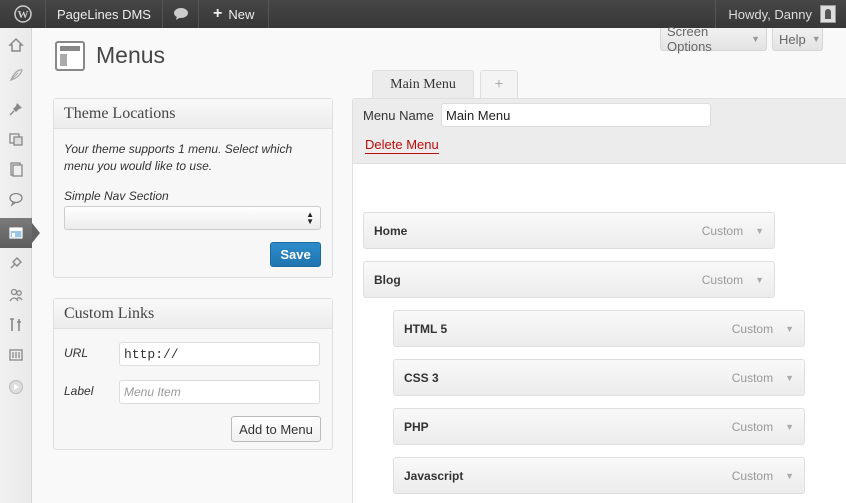 Image resolution: width=846 pixels, height=503 pixels. I want to click on menu-comments, so click(16, 199).